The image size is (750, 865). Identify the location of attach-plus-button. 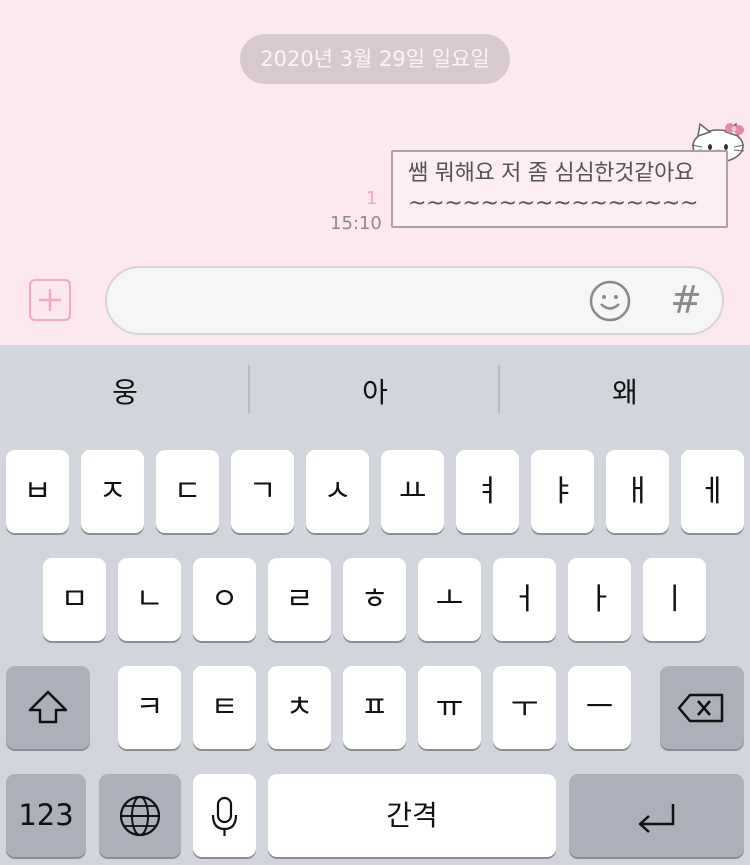
(50, 300).